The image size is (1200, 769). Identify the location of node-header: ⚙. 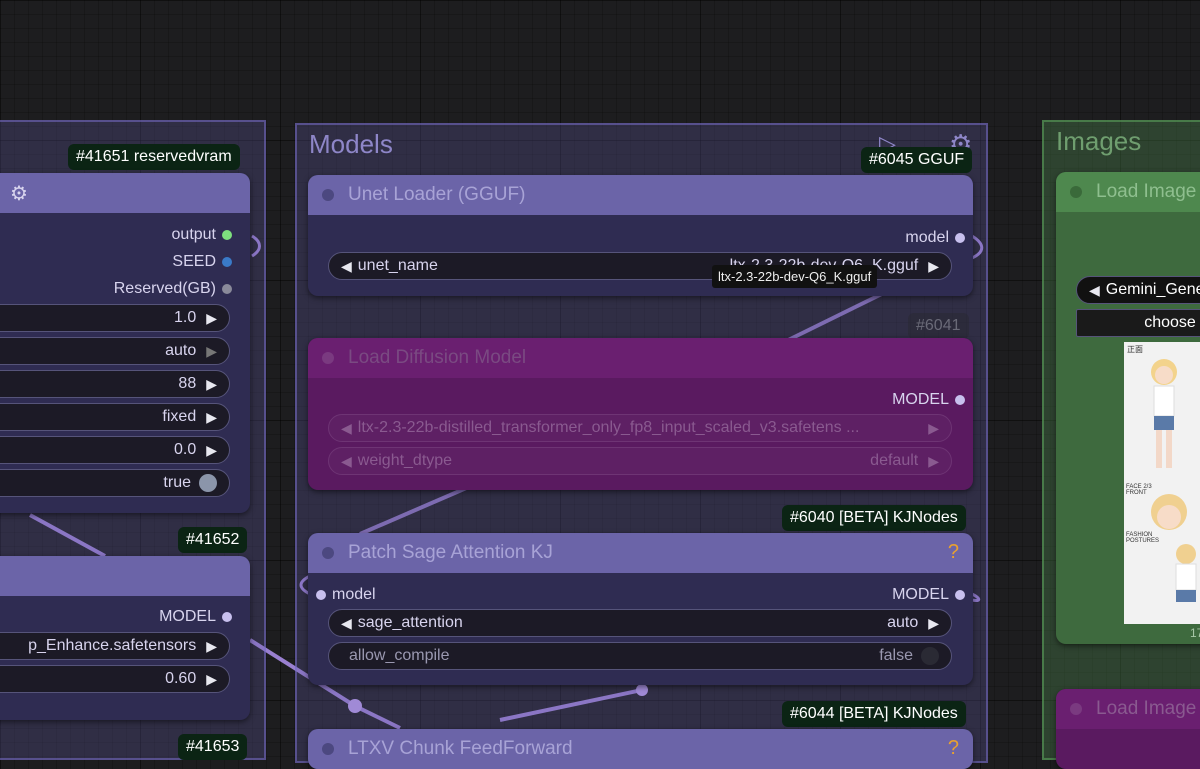
(125, 193).